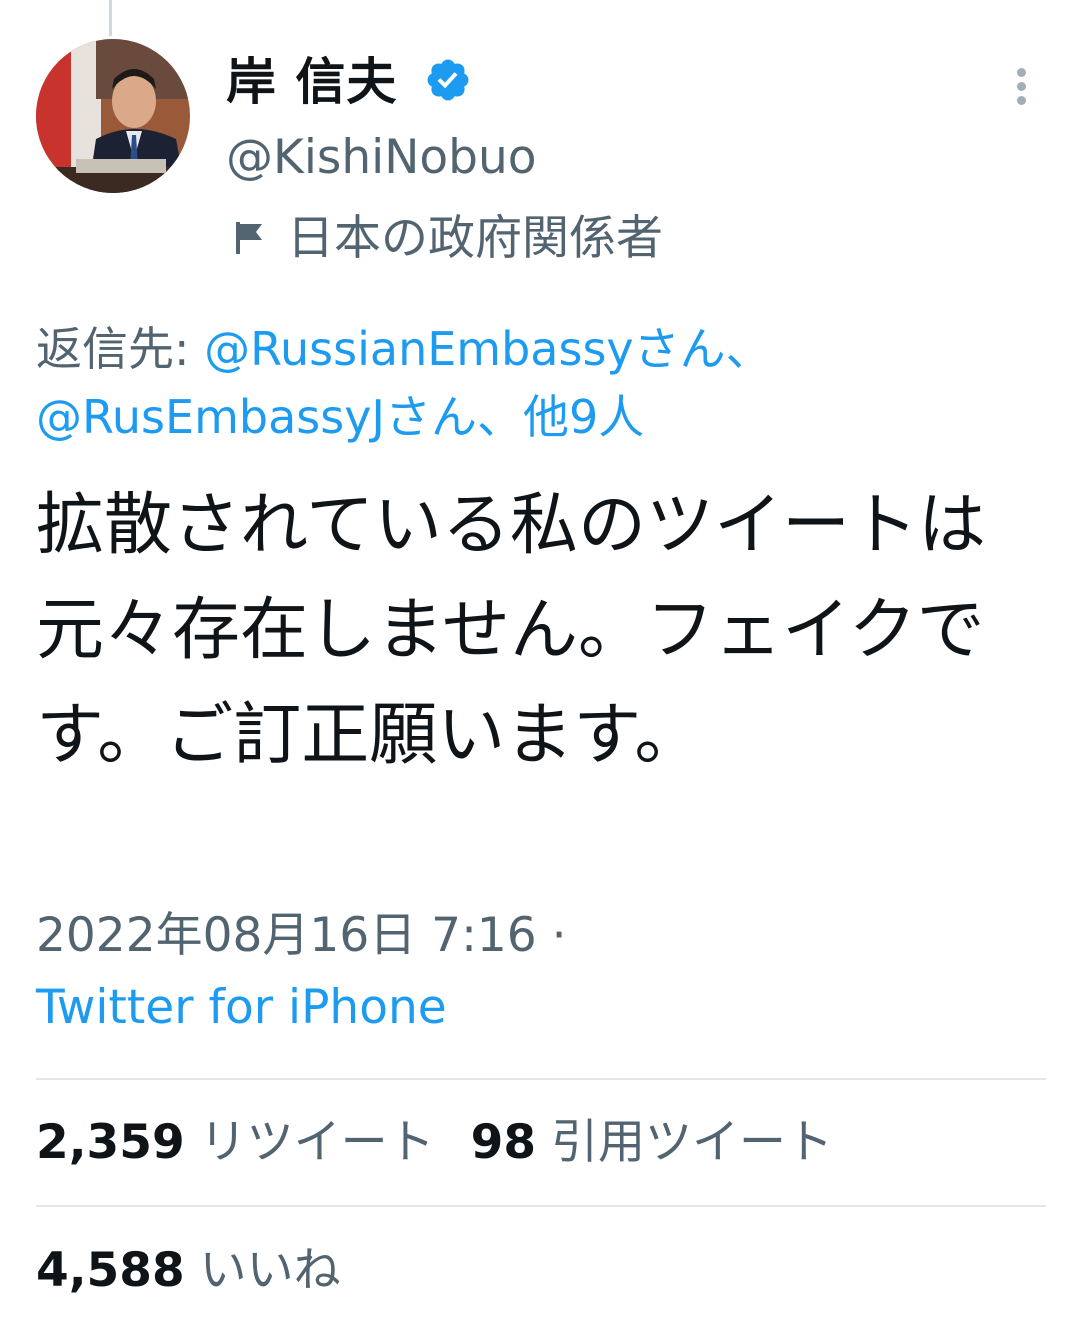  I want to click on likes-stat: 4,588 いいね, so click(188, 1270).